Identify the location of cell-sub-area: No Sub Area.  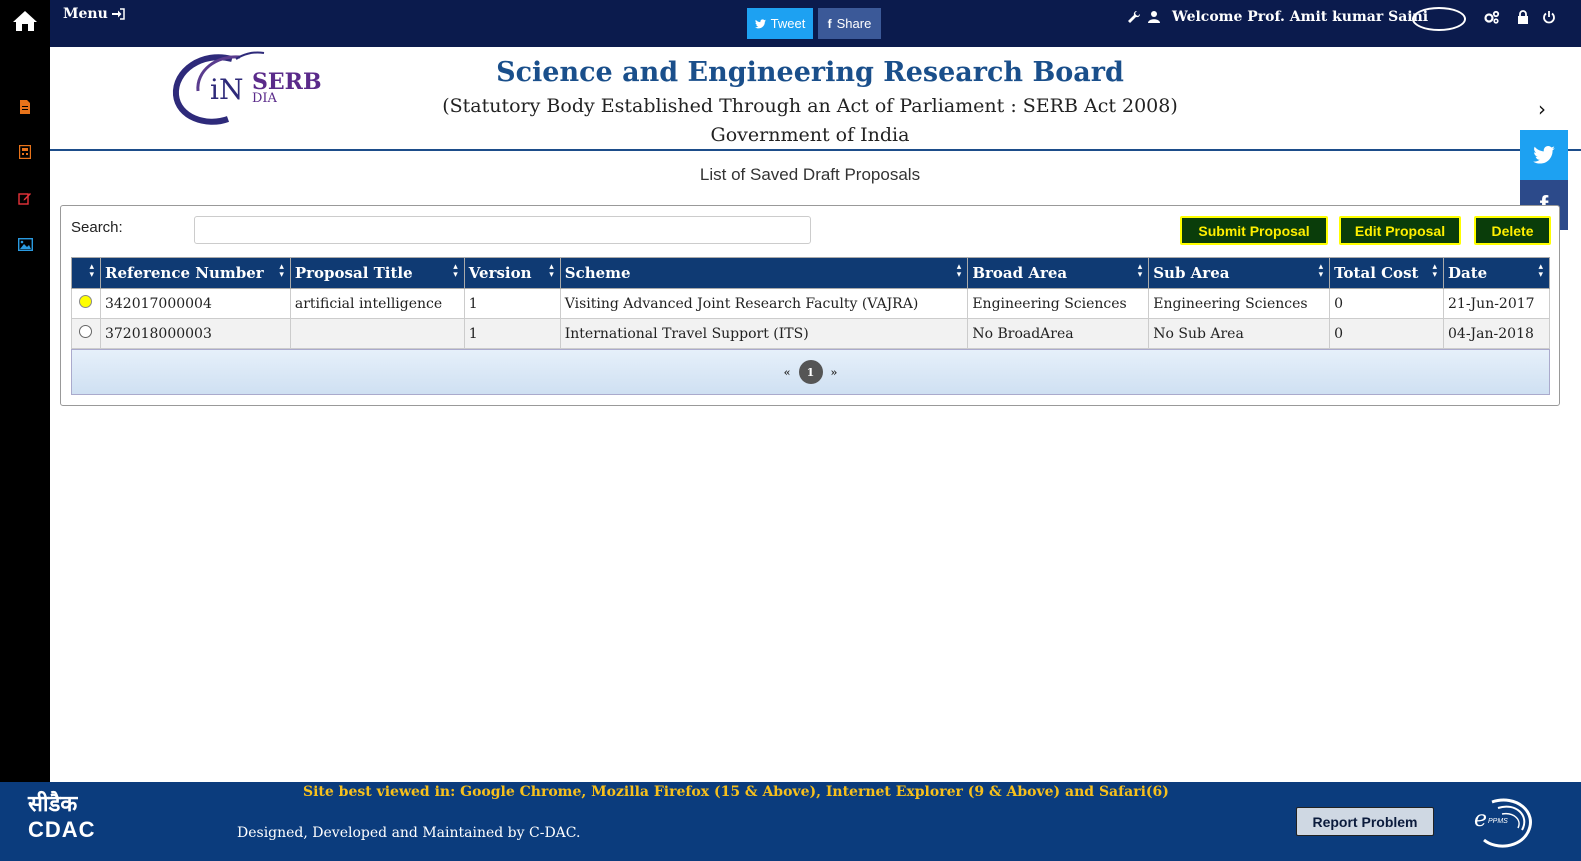
(1239, 333).